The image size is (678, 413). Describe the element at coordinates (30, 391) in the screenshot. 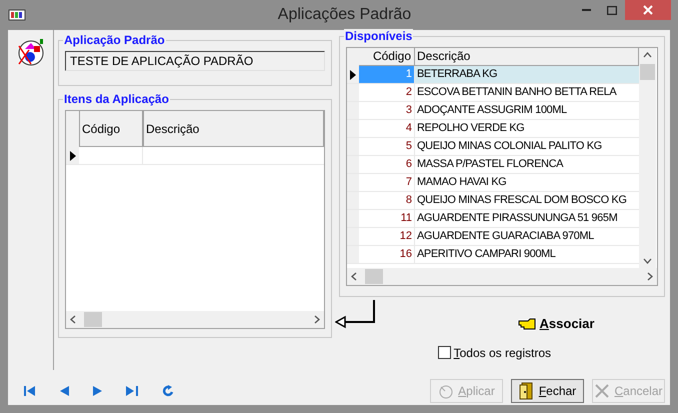

I see `first-record-icon` at that location.